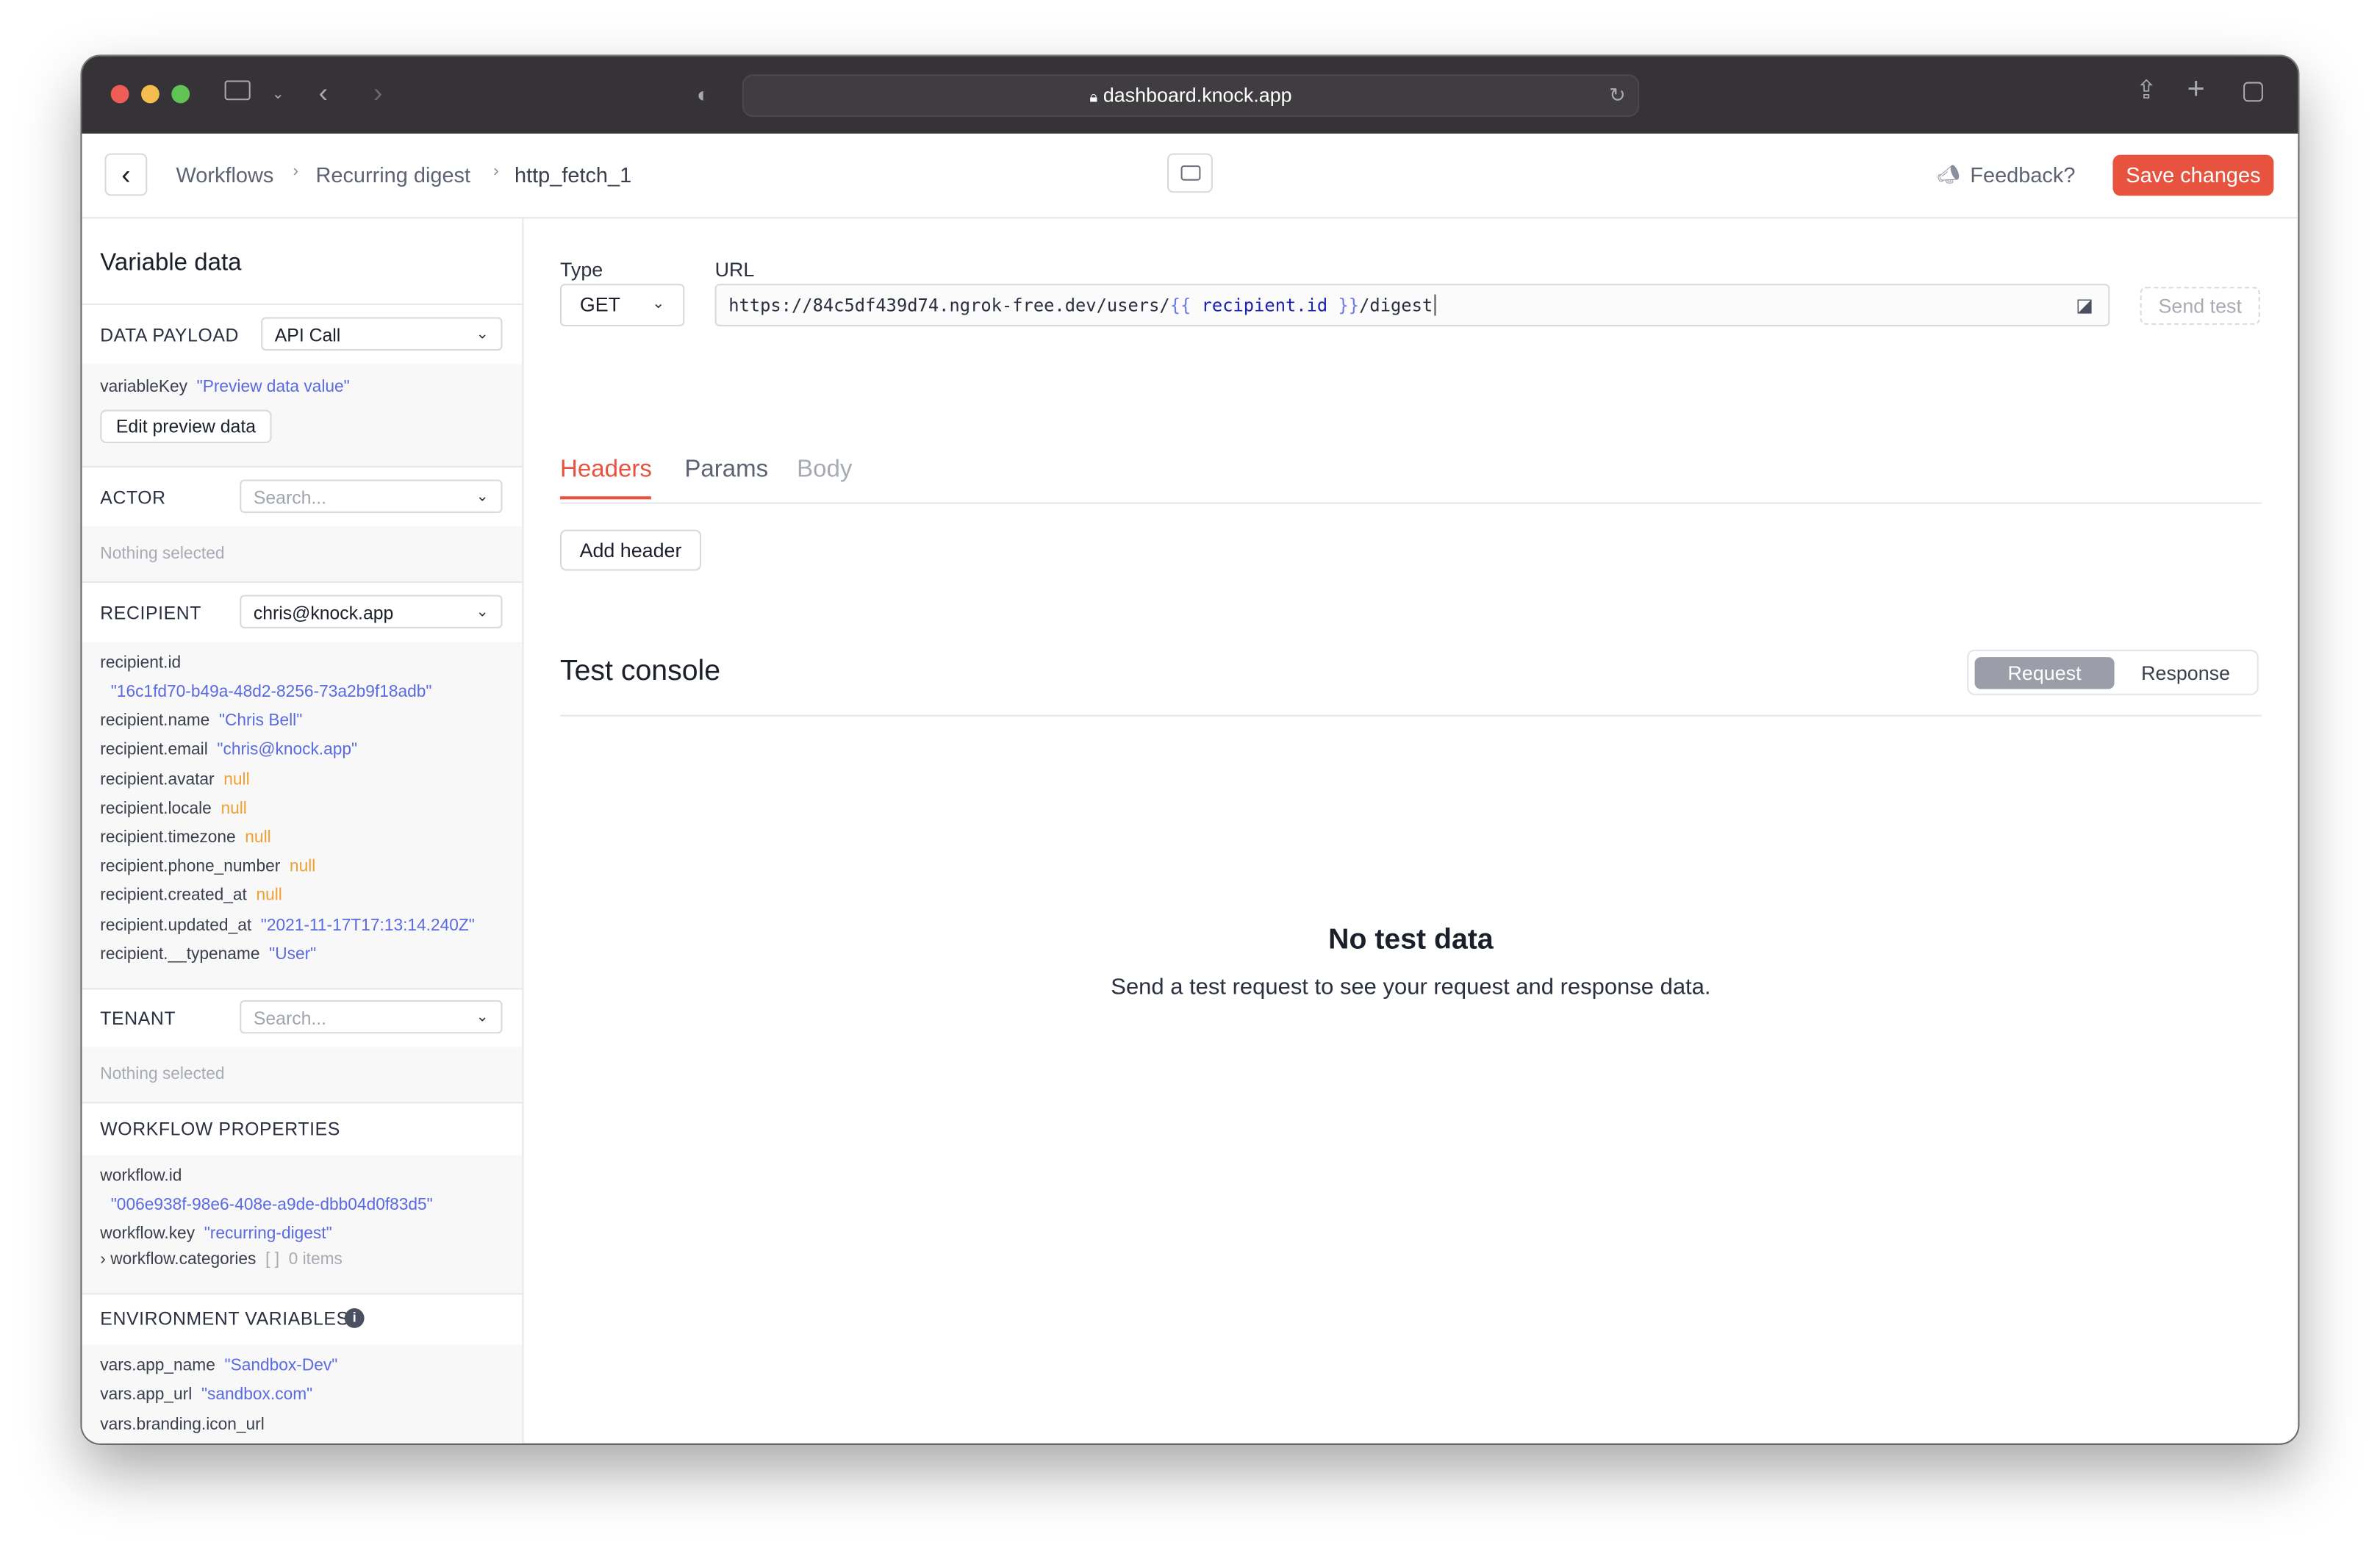 The width and height of the screenshot is (2380, 1553). I want to click on field-value: "sandbox.com", so click(257, 1395).